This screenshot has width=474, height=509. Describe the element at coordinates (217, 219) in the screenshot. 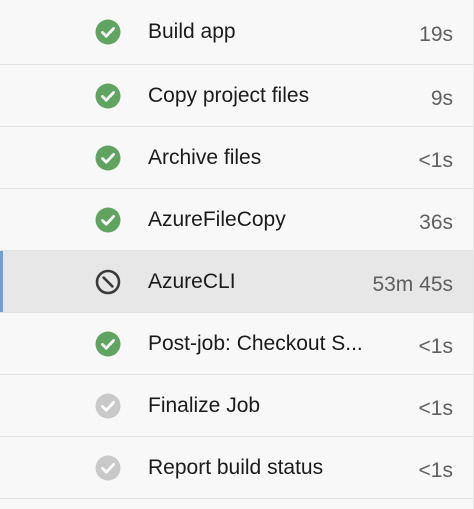

I see `step-name: AzureFileCopy` at that location.